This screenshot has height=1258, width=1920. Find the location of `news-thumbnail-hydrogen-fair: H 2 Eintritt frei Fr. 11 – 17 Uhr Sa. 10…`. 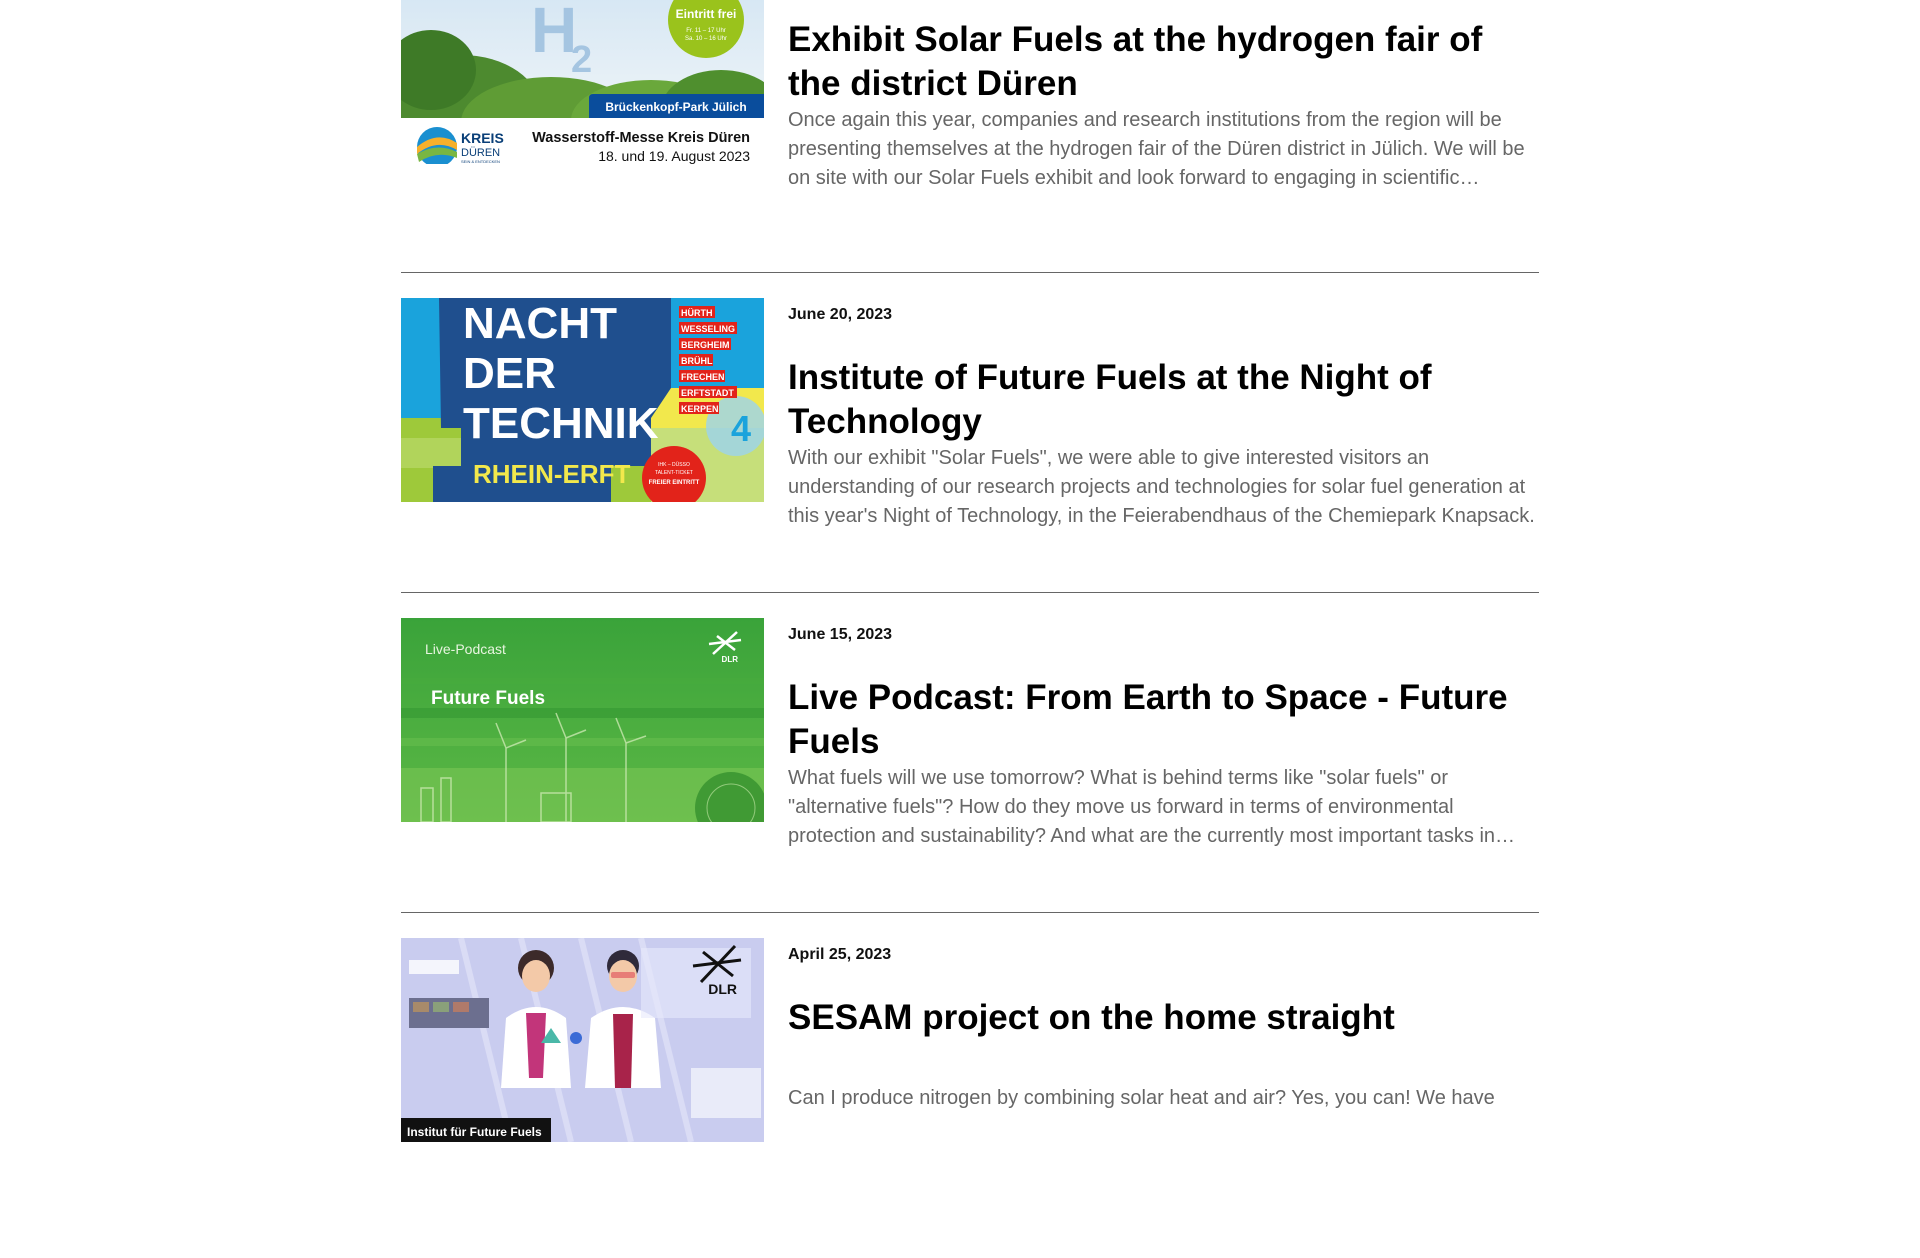

news-thumbnail-hydrogen-fair: H 2 Eintritt frei Fr. 11 – 17 Uhr Sa. 10… is located at coordinates (582, 82).